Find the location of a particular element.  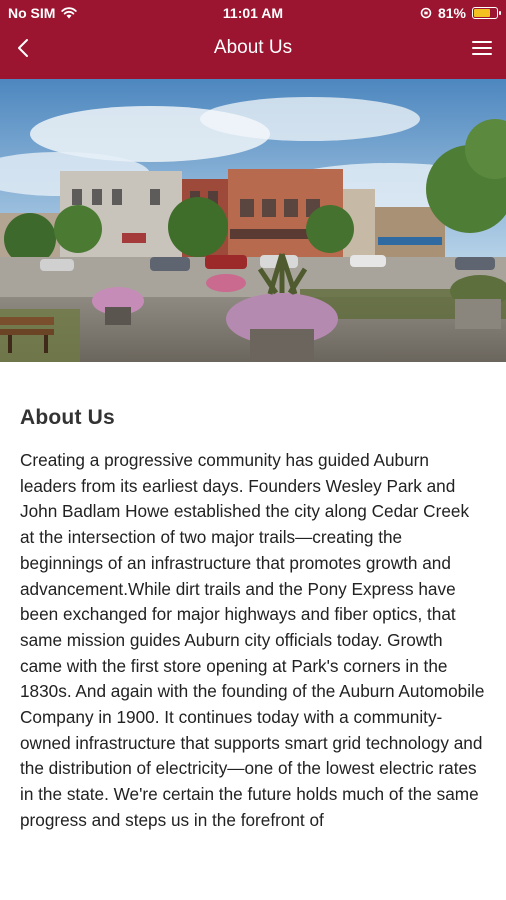

hamburger-menu-icon is located at coordinates (482, 48).